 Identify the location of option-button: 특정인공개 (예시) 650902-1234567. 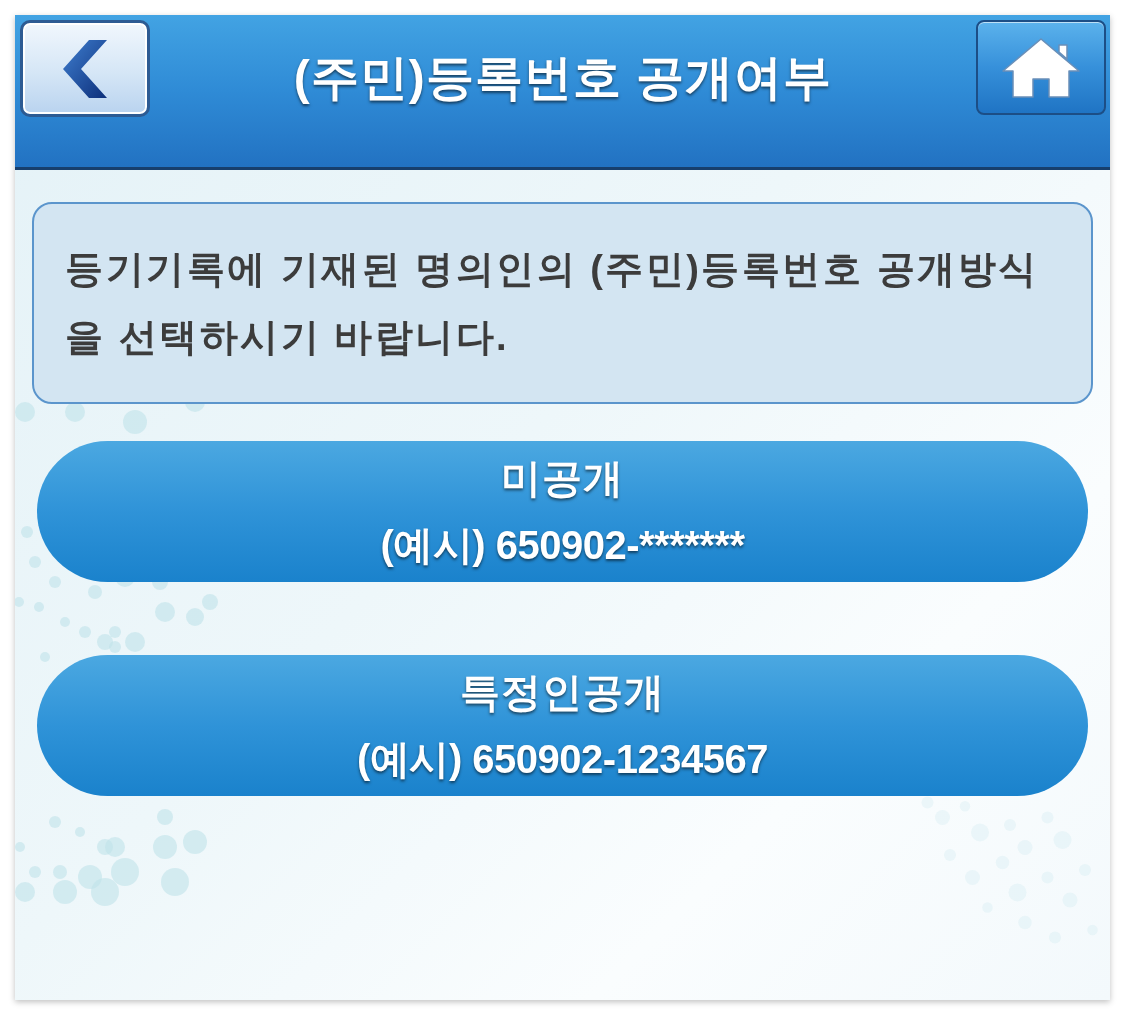
(562, 725).